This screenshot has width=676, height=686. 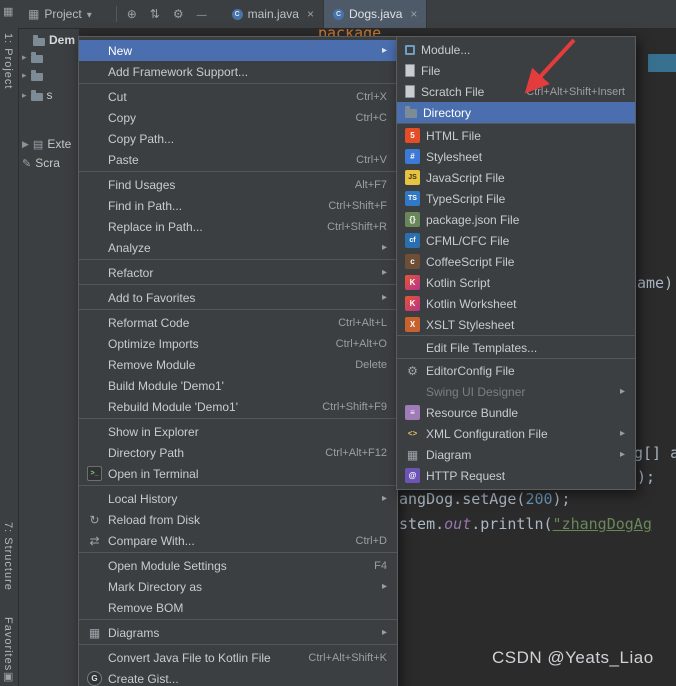 I want to click on tree-row-1: ▸, so click(x=32, y=57).